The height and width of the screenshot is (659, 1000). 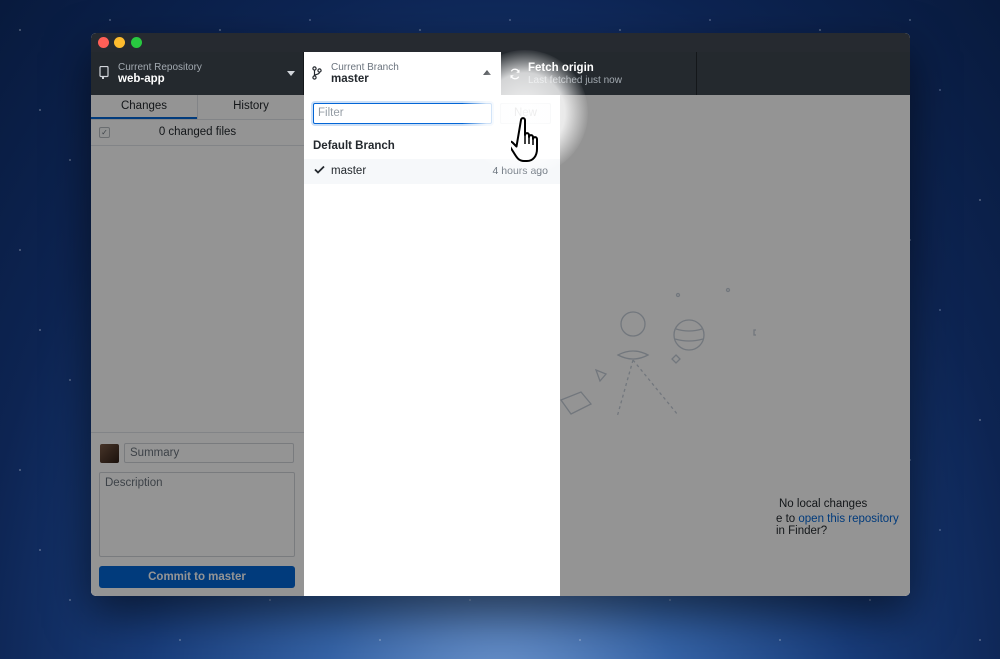 I want to click on default-branch-heading: Default Branch, so click(x=354, y=146).